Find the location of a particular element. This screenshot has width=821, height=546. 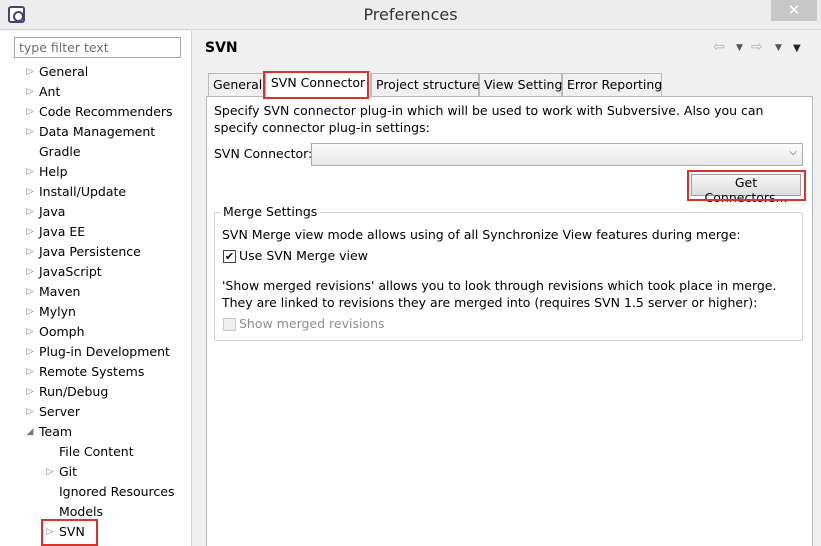

forward-arrow-icon: ⇨ is located at coordinates (757, 47).